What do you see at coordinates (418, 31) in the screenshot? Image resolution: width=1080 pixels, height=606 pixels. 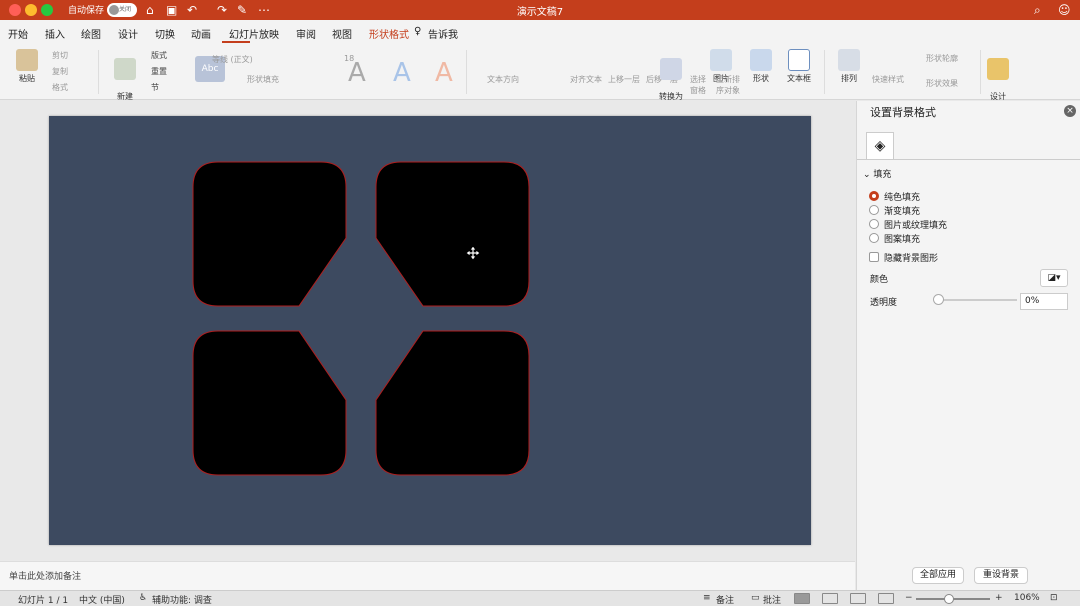 I see `lightbulb-icon: ♀` at bounding box center [418, 31].